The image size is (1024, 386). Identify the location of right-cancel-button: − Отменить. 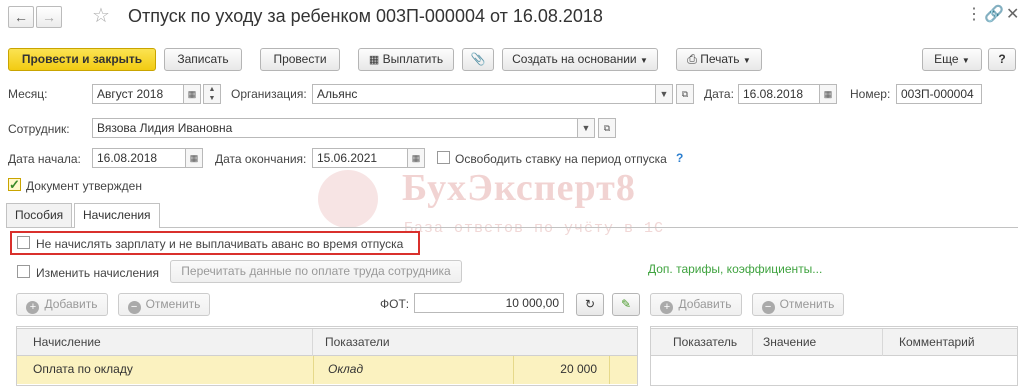
(798, 304).